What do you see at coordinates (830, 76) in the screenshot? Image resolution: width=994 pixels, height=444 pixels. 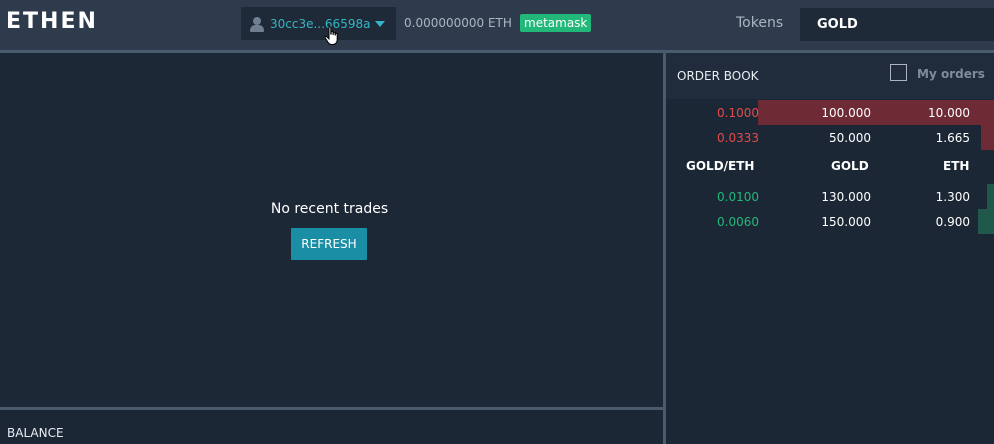 I see `order-book-header: ORDER BOOK My orders` at bounding box center [830, 76].